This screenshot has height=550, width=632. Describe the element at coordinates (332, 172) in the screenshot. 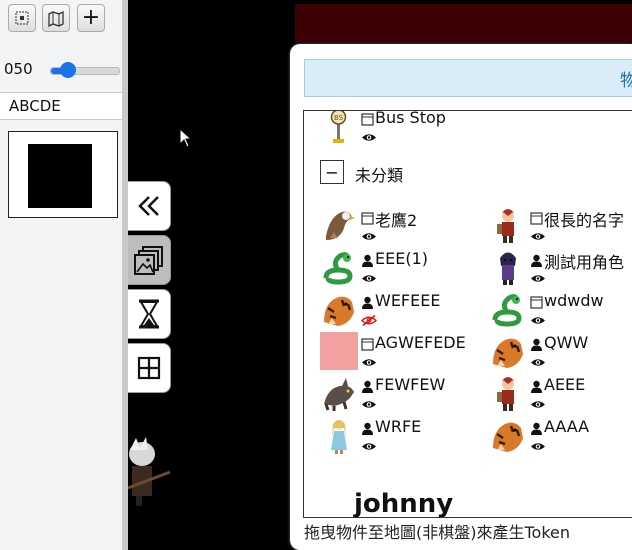

I see `group-collapse-toggle: −` at that location.